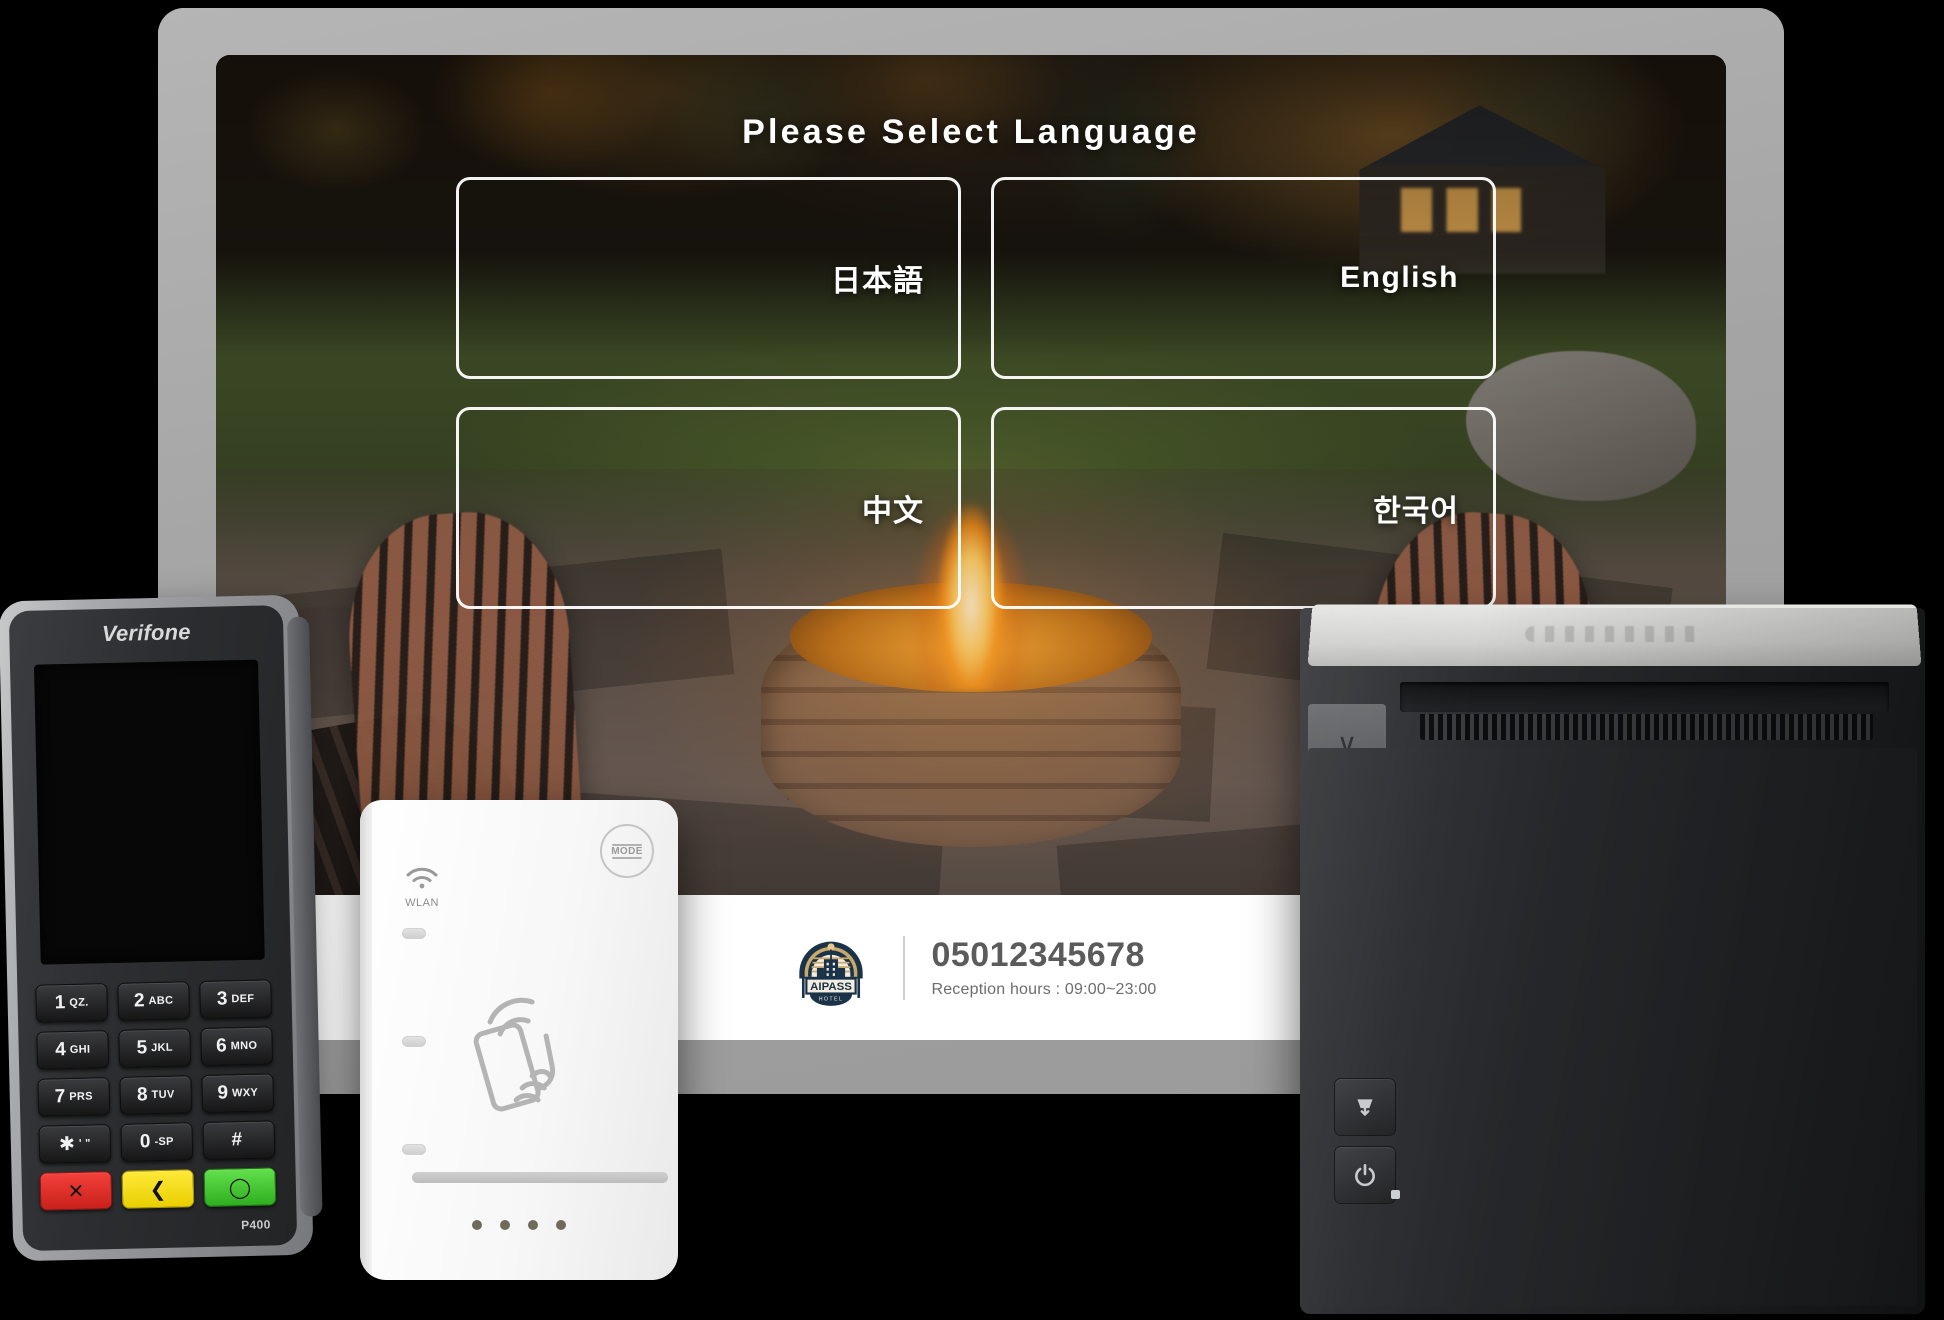 The height and width of the screenshot is (1320, 1944). I want to click on wlan-indicator: WLAN, so click(422, 887).